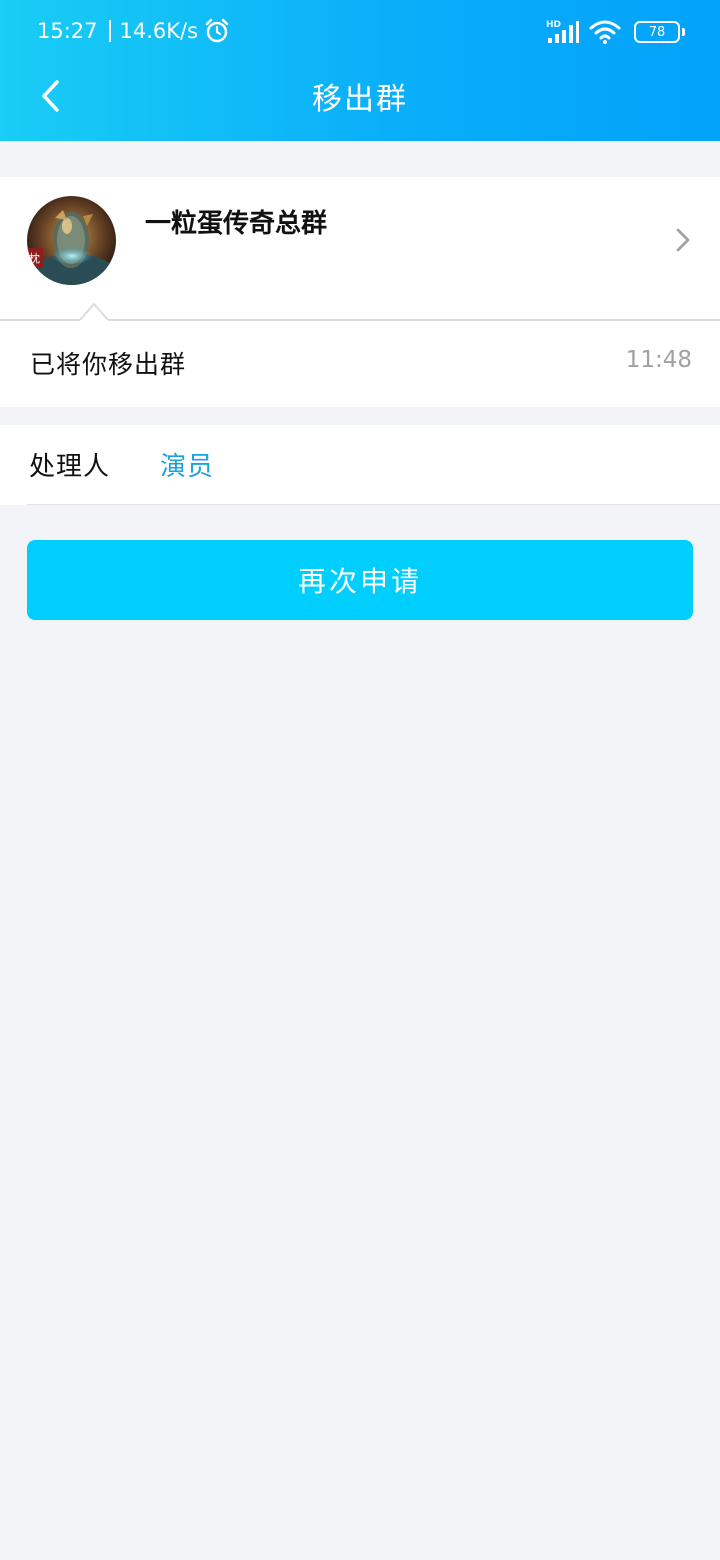  What do you see at coordinates (70, 467) in the screenshot?
I see `handler-label: 处理人` at bounding box center [70, 467].